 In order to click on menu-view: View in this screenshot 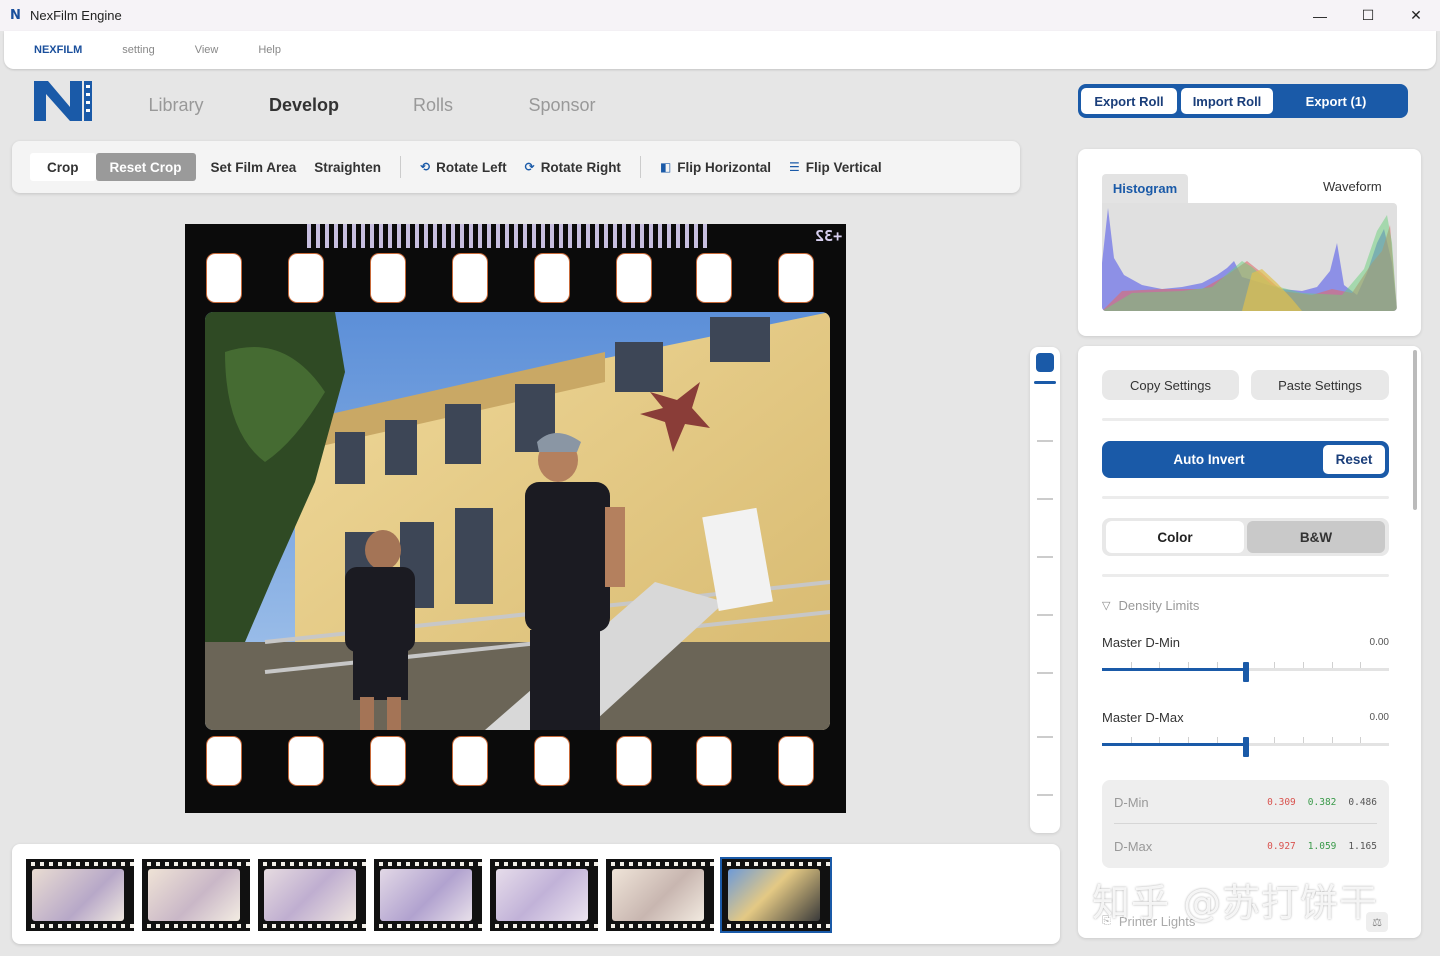, I will do `click(207, 50)`.